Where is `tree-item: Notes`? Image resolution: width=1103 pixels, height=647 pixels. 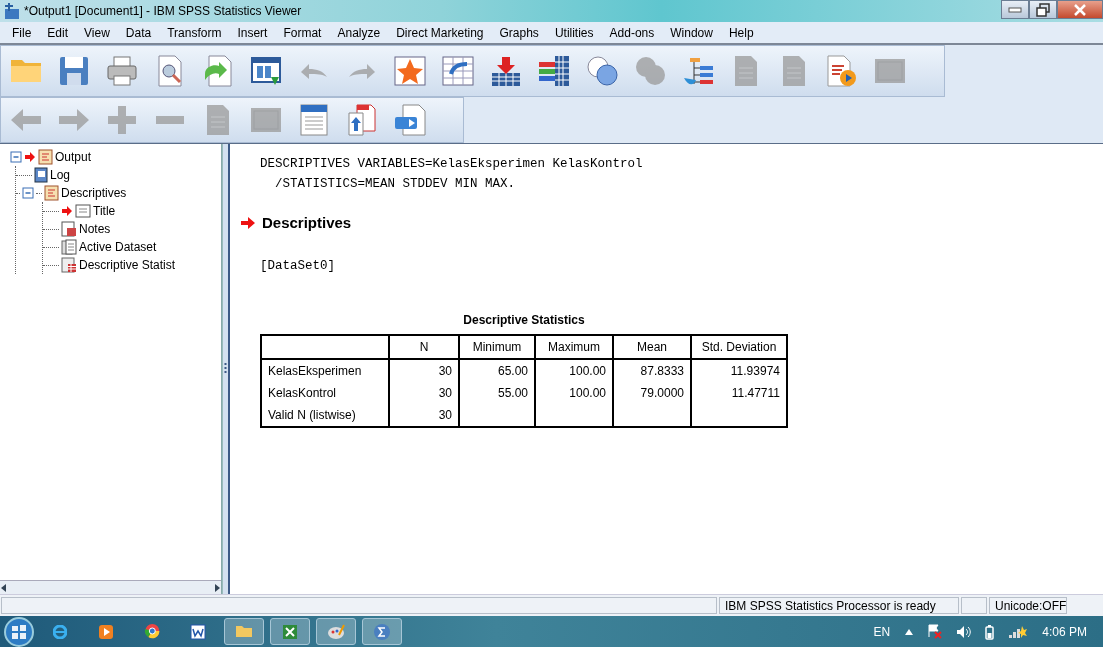 tree-item: Notes is located at coordinates (95, 229).